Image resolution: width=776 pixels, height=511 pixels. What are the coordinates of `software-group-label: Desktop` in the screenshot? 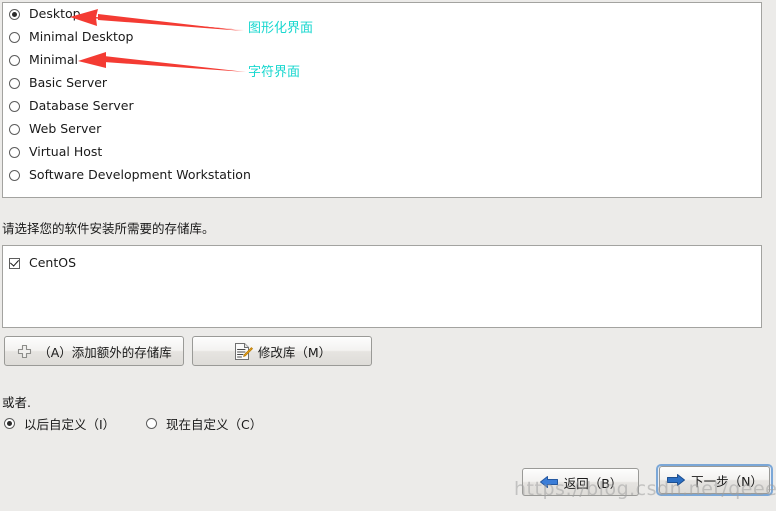 It's located at (55, 14).